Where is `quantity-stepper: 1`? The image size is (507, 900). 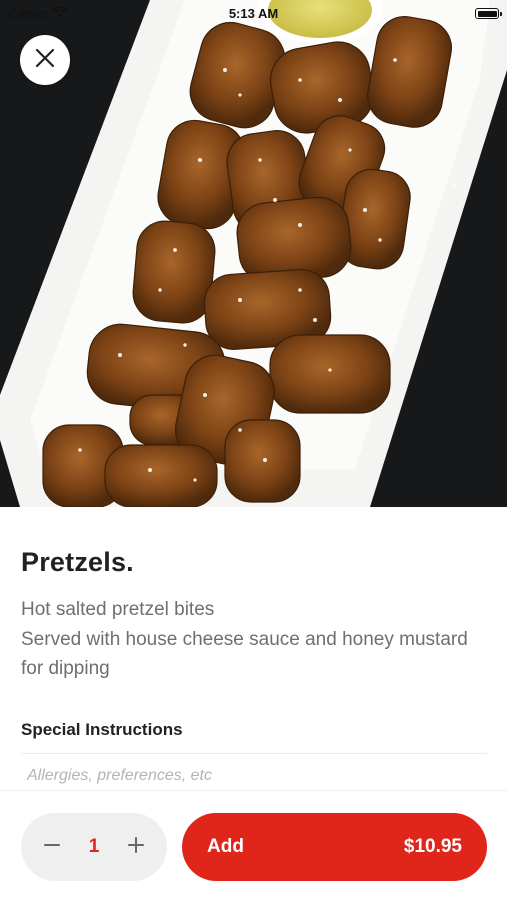
quantity-stepper: 1 is located at coordinates (94, 847).